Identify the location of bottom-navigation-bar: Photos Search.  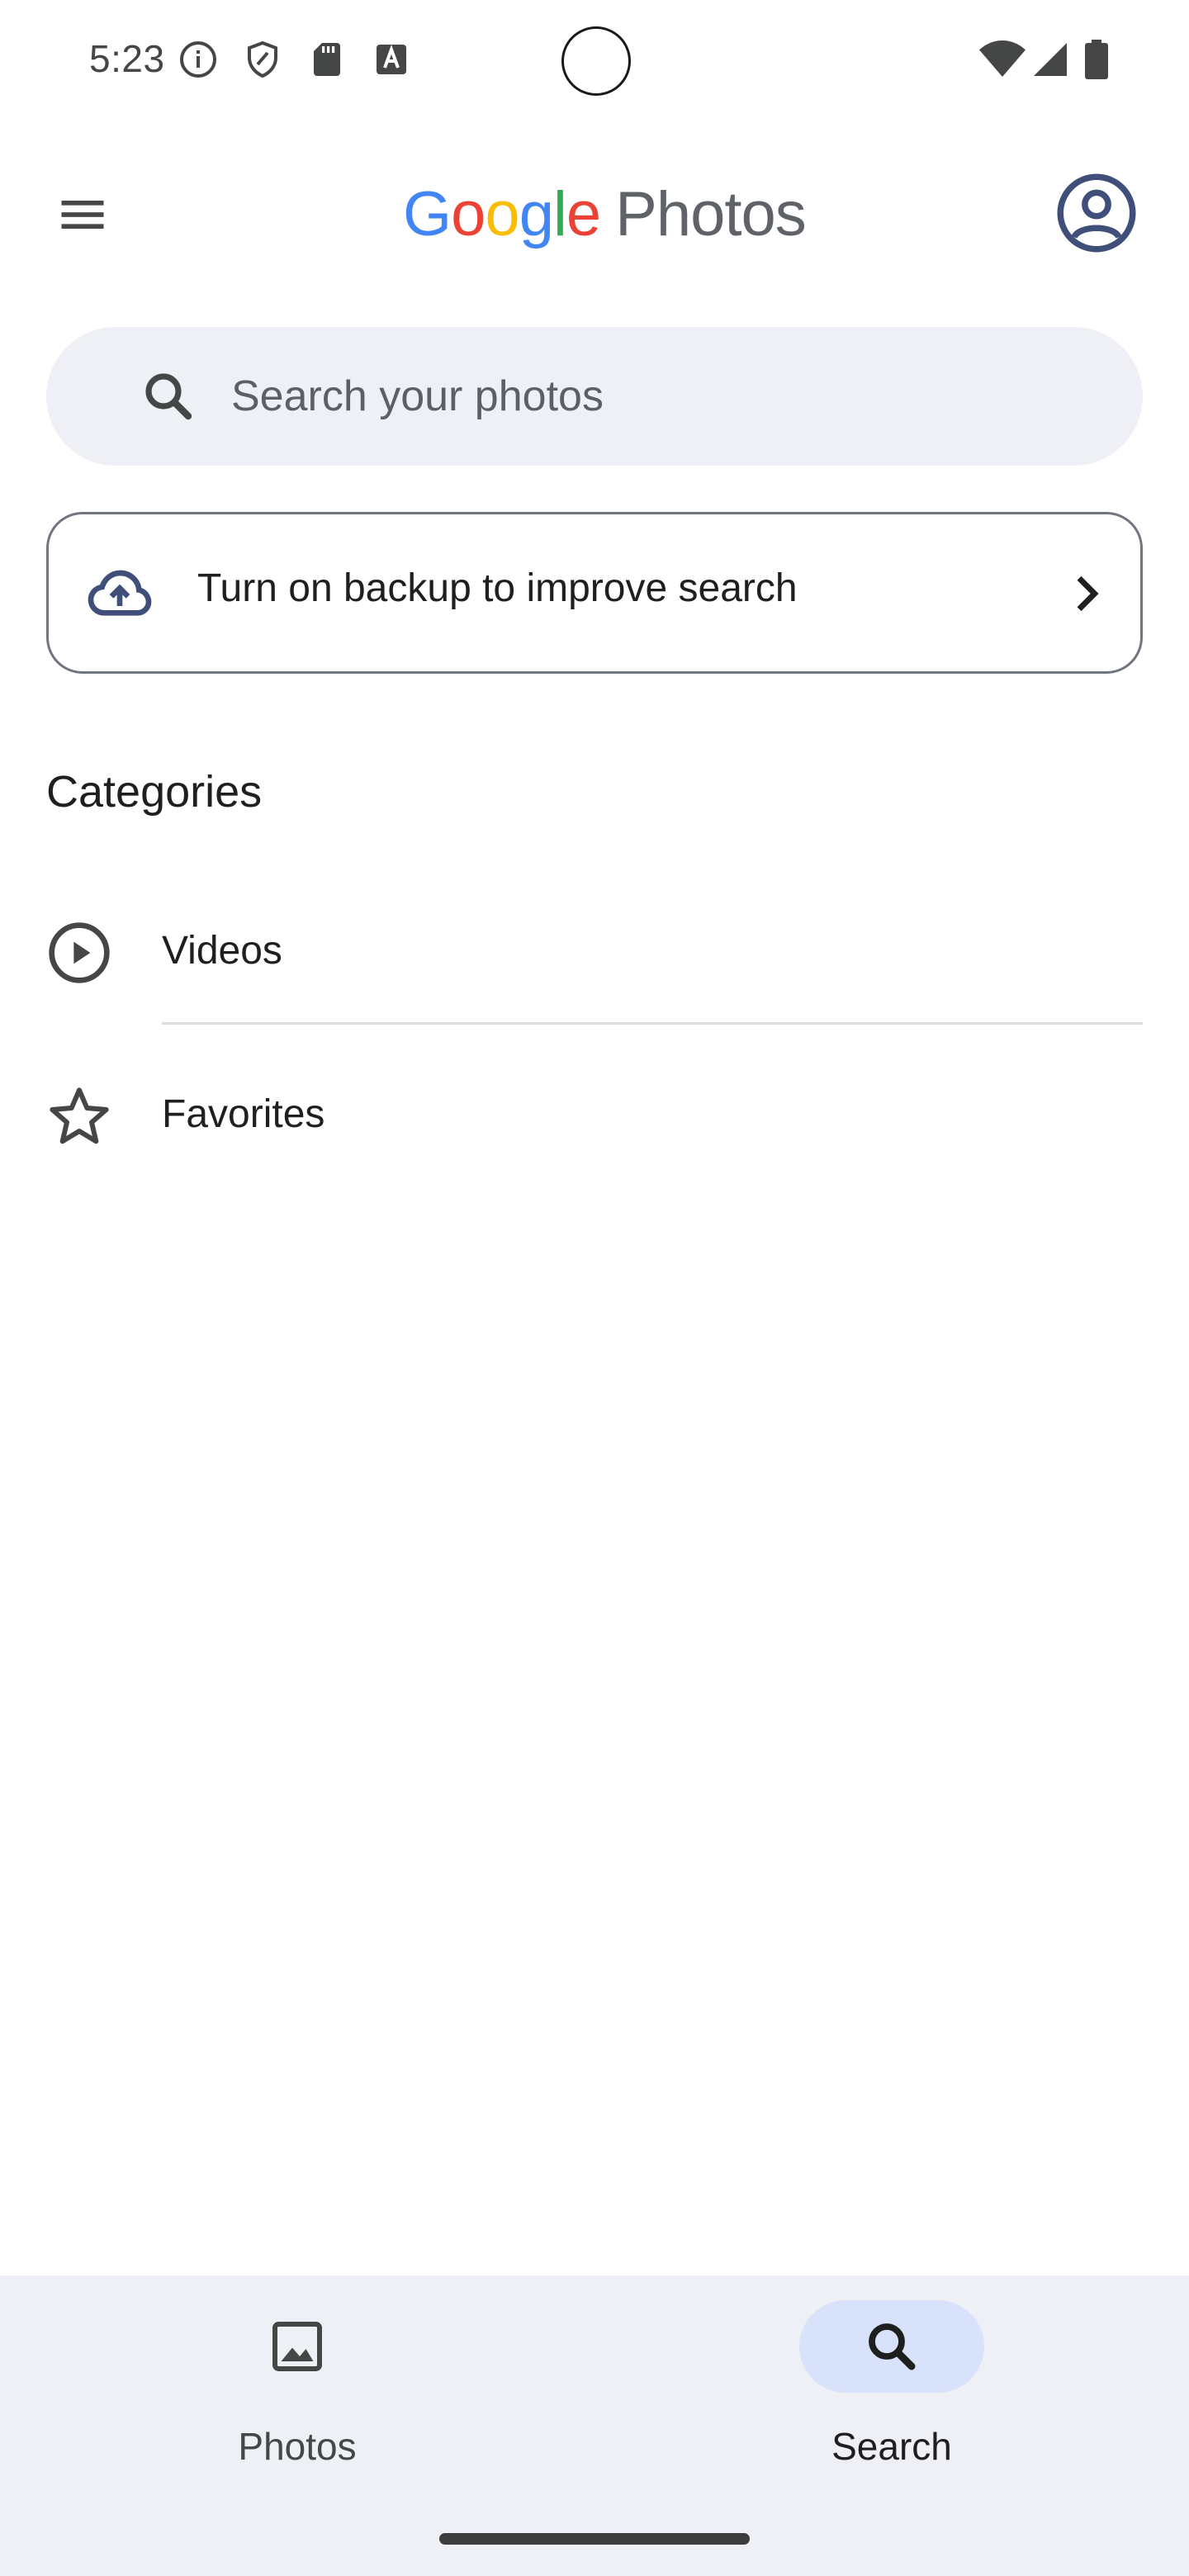
(594, 2425).